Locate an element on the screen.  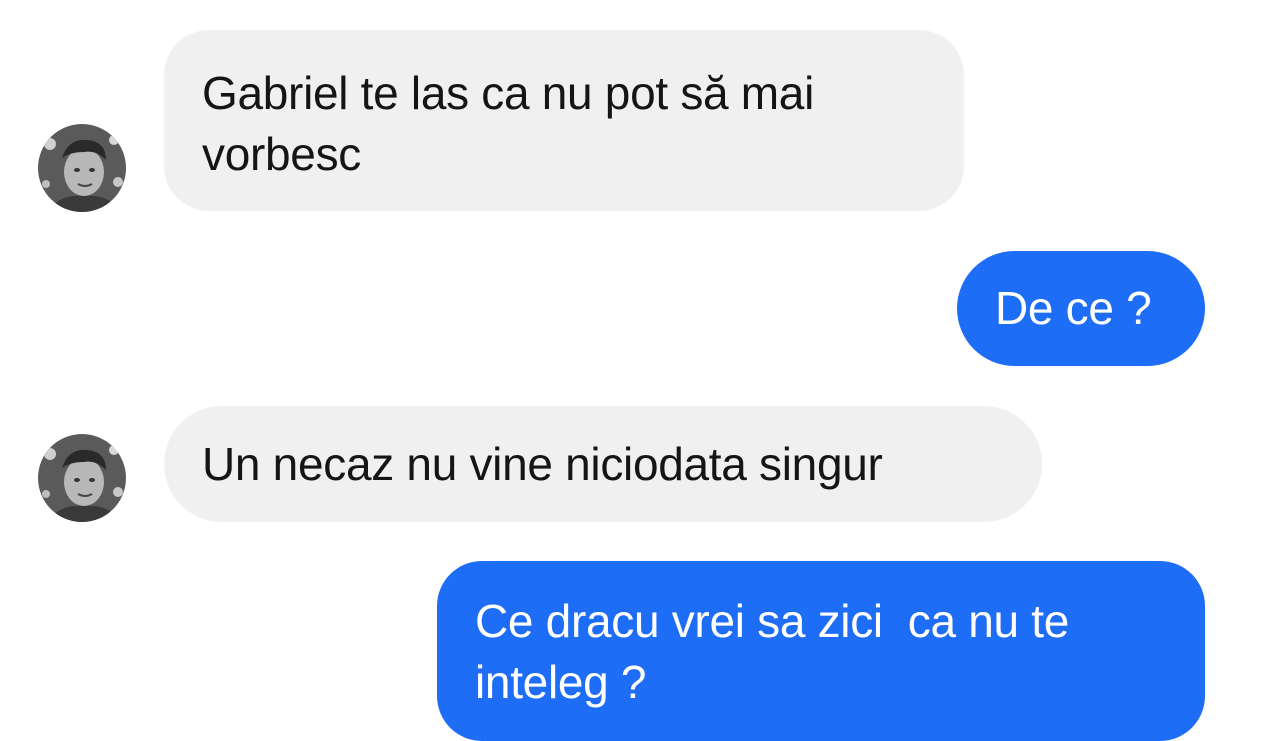
message-bubble-outgoing: De ce ? is located at coordinates (1081, 308).